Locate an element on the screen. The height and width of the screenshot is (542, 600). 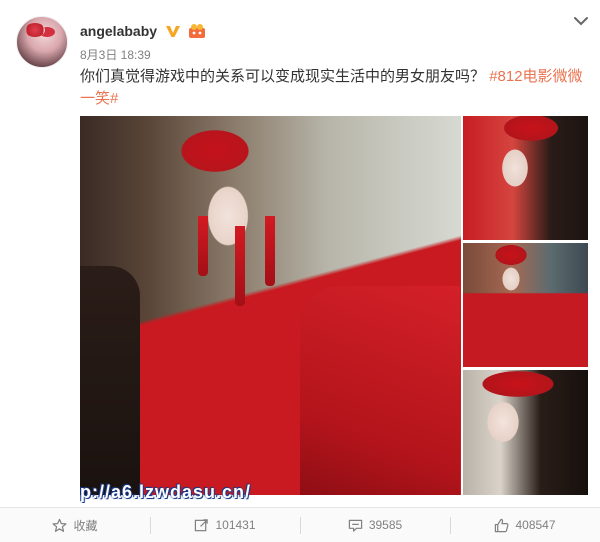
post-text: 你们真觉得游戏中的关系可以变成现实生活中的男女朋友吗？ #812电影微微一笑# is located at coordinates (335, 88).